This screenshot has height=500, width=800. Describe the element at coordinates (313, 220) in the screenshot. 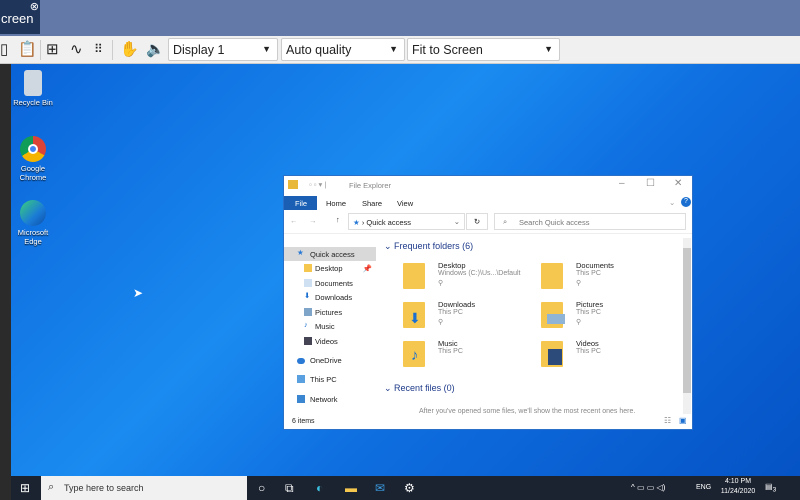

I see `forward-button: →` at that location.